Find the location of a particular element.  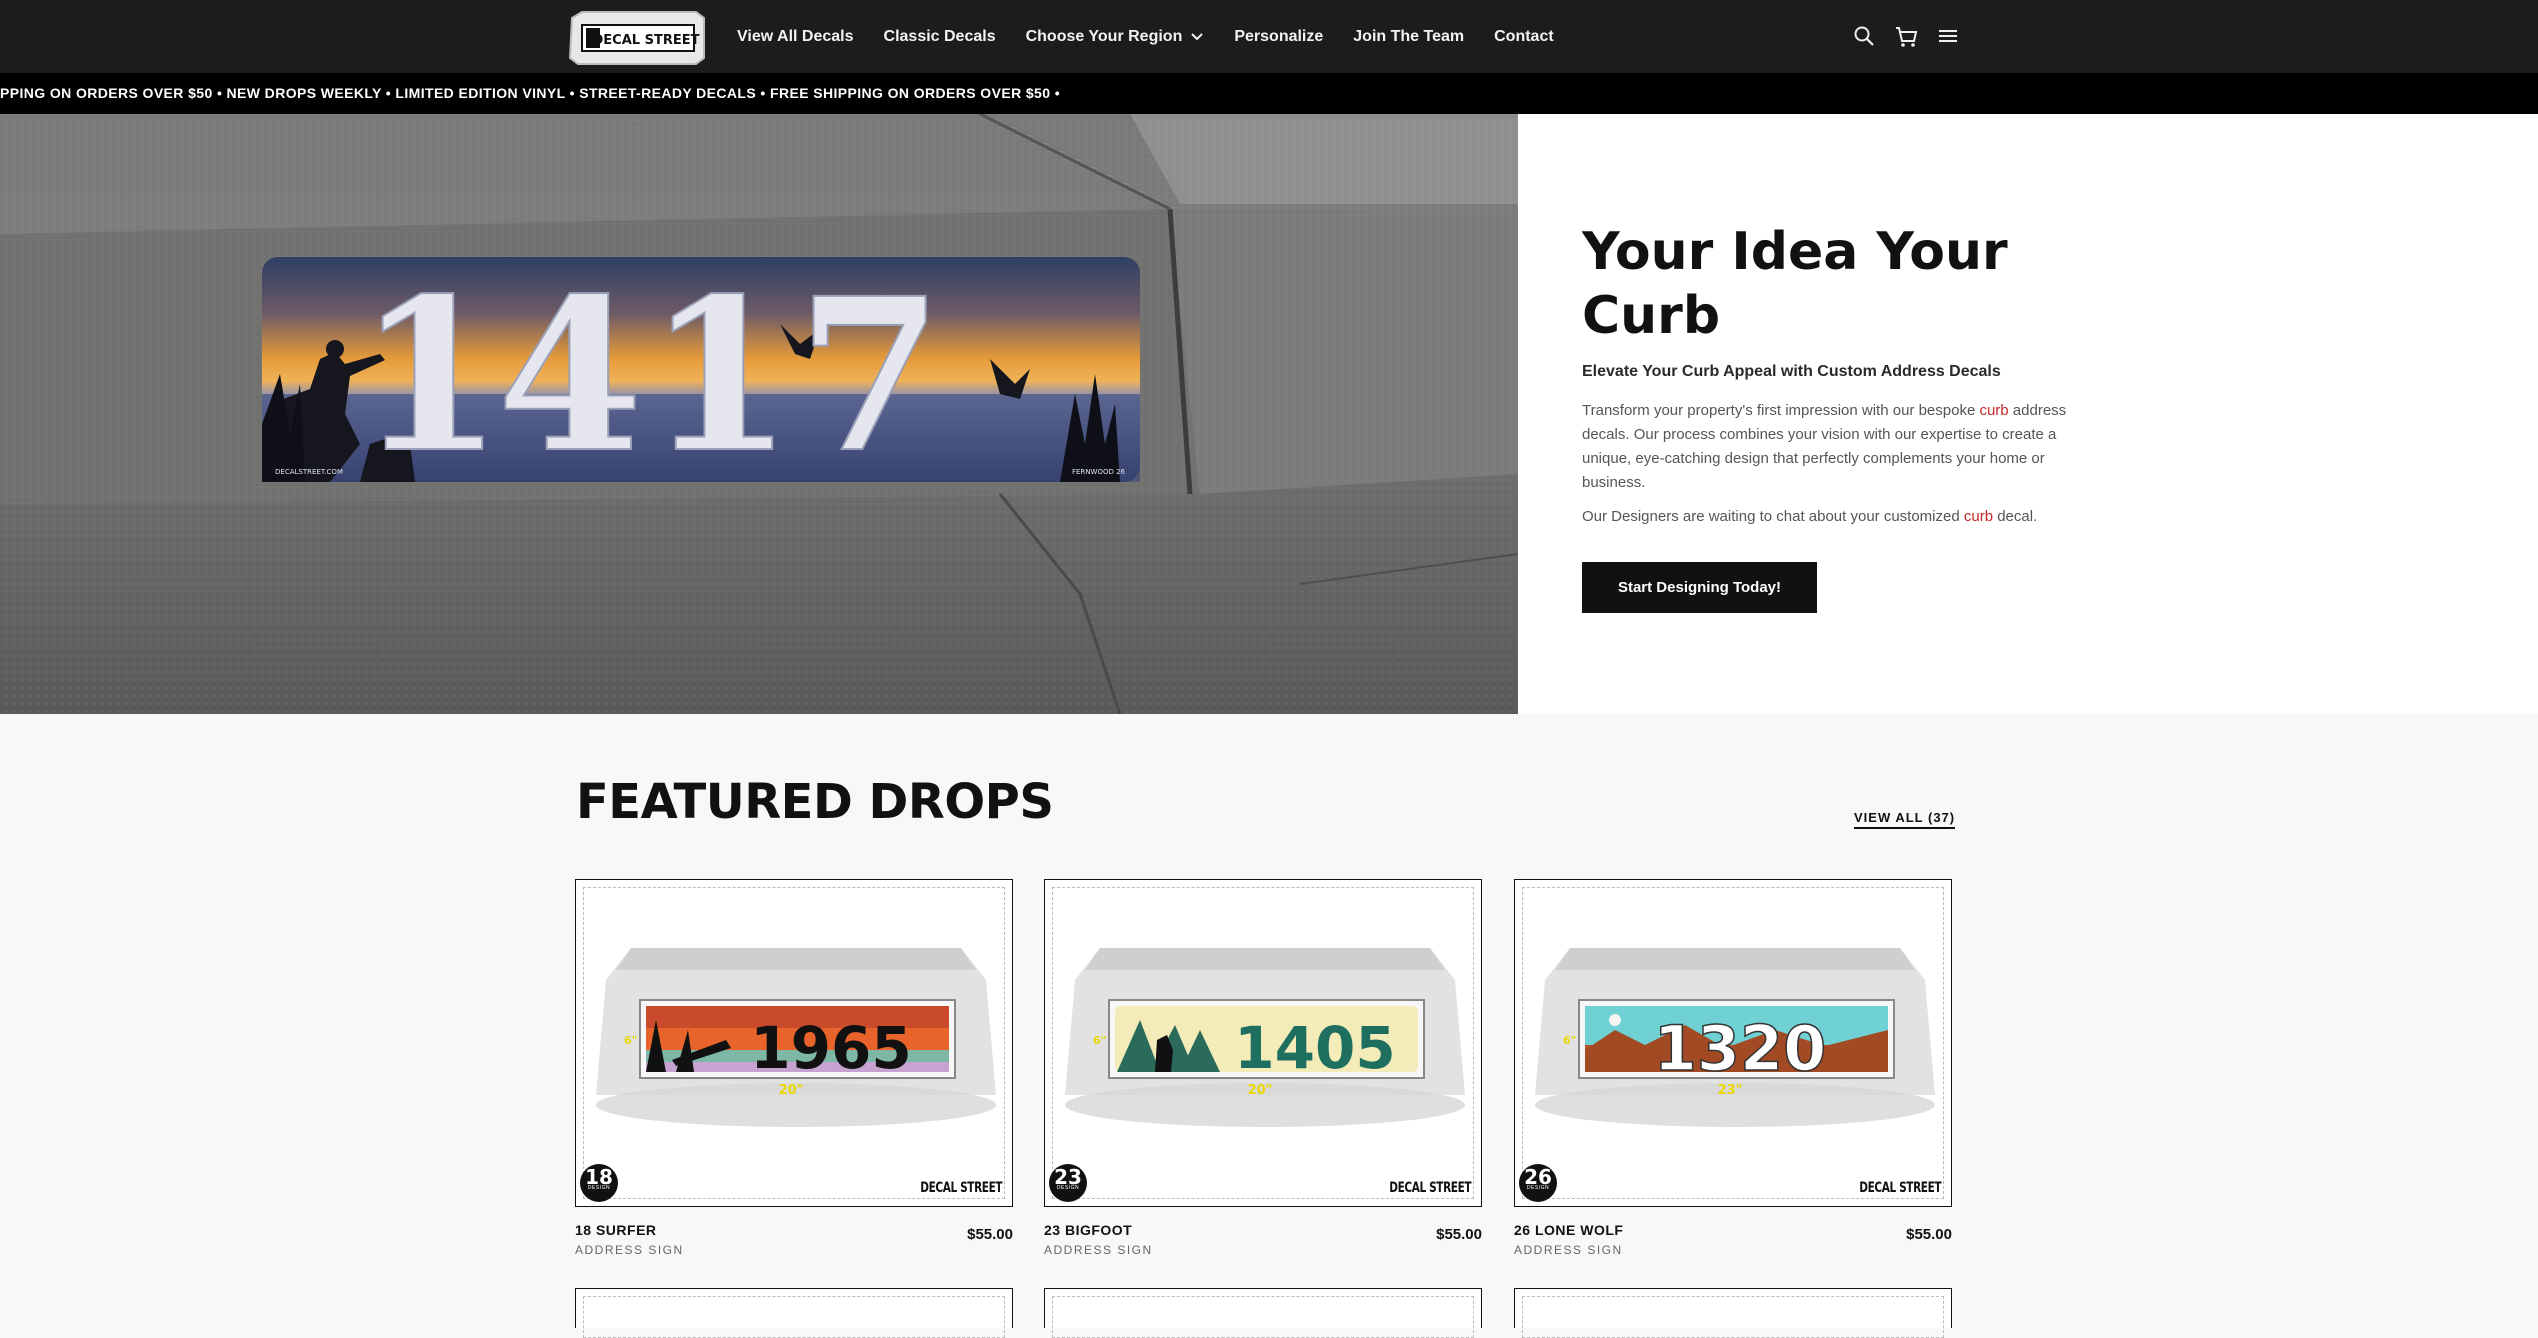

site-logo: DECAL STREET is located at coordinates (638, 37).